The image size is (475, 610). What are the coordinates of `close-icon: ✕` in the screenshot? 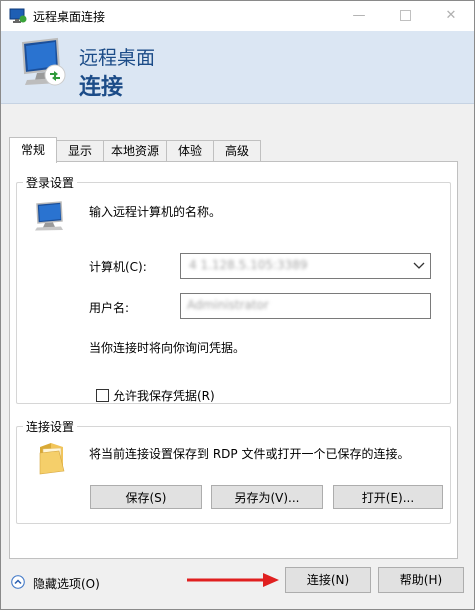 It's located at (451, 15).